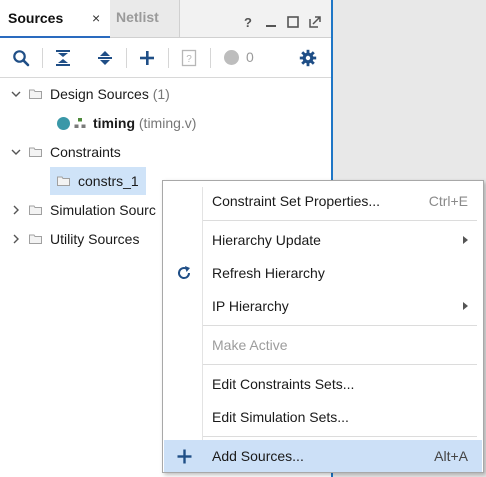  Describe the element at coordinates (451, 456) in the screenshot. I see `menu-item-shortcut: Alt+A` at that location.